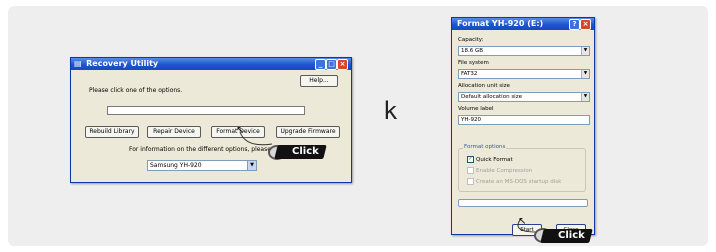 The width and height of the screenshot is (716, 252). What do you see at coordinates (471, 40) in the screenshot?
I see `capacity-label: Capacity:` at bounding box center [471, 40].